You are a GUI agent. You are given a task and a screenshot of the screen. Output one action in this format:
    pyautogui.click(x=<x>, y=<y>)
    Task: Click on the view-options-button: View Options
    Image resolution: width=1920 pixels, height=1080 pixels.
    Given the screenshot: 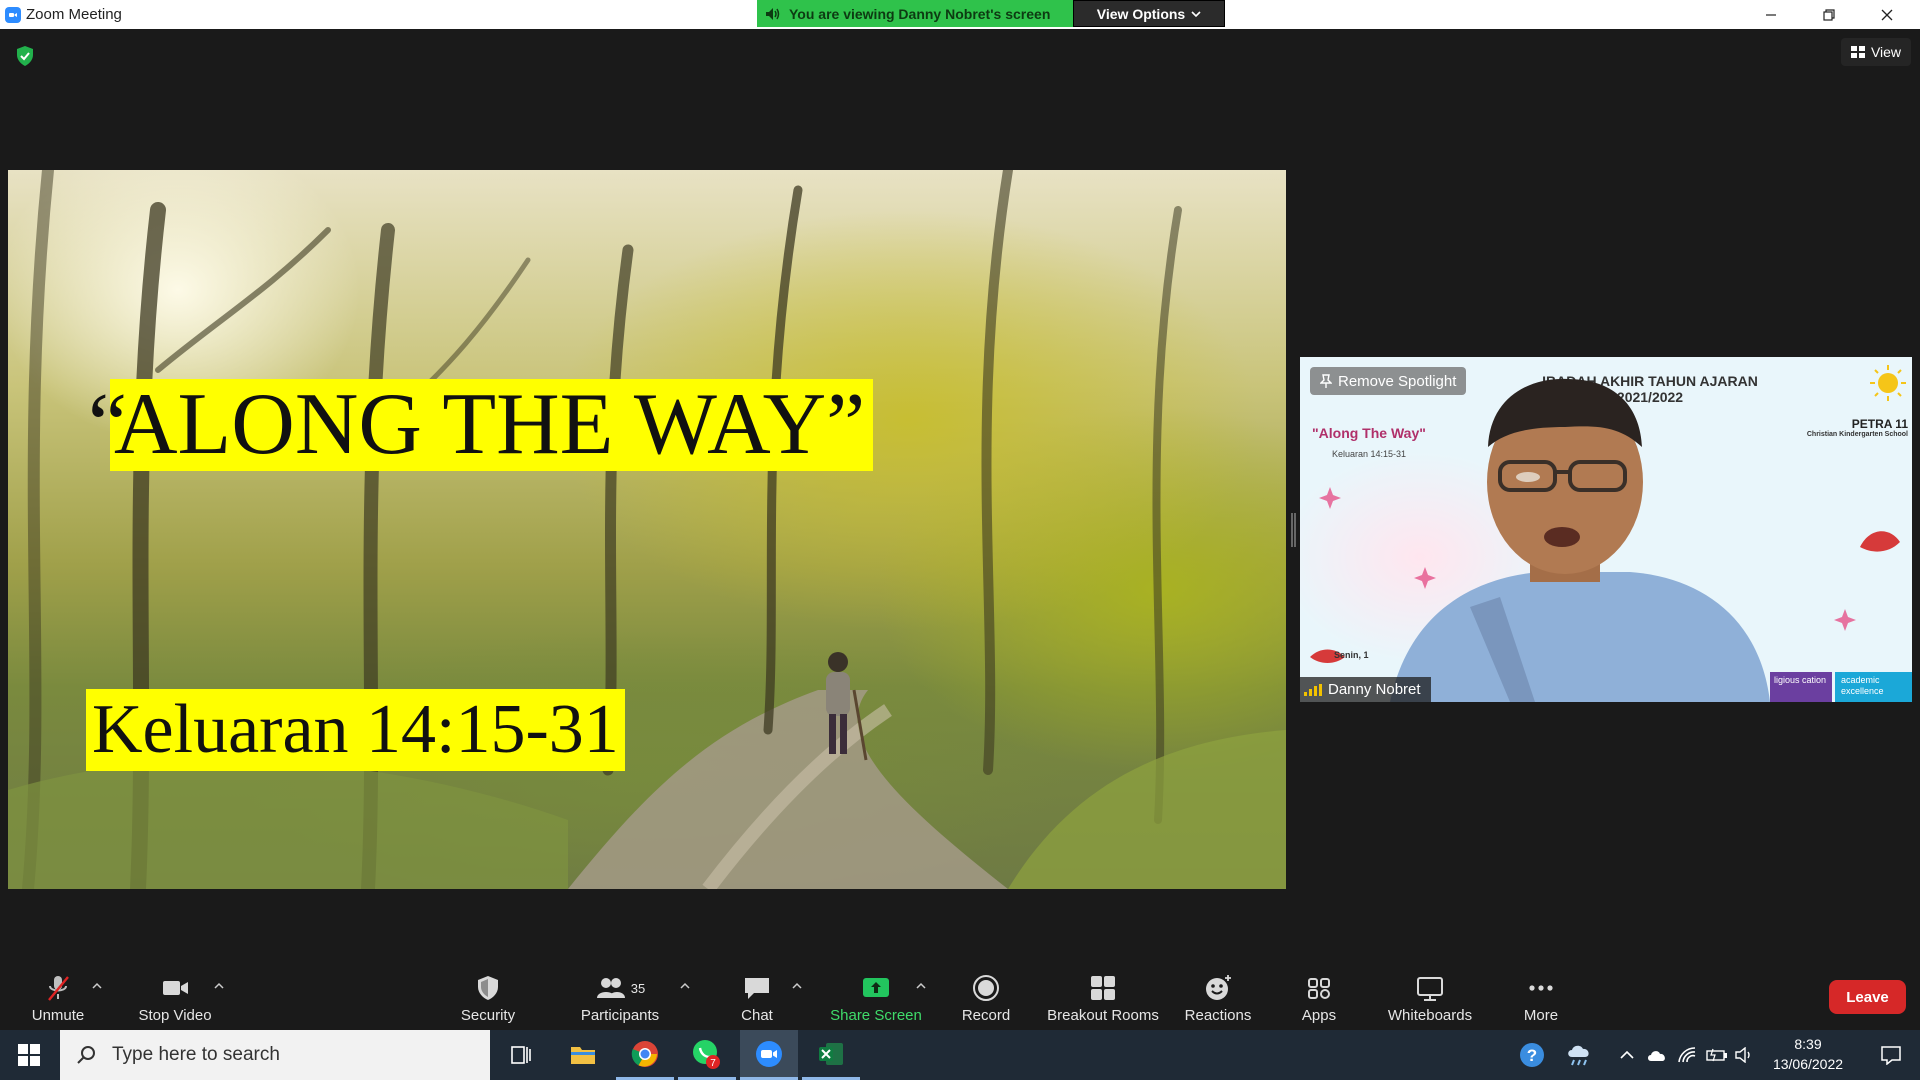 What is the action you would take?
    pyautogui.click(x=1149, y=13)
    